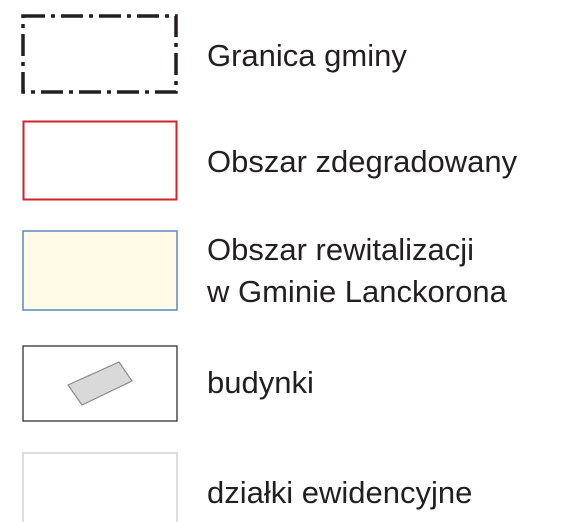 Image resolution: width=585 pixels, height=522 pixels. What do you see at coordinates (357, 291) in the screenshot?
I see `revitalization-area-label-line2: w Gminie Lanckorona` at bounding box center [357, 291].